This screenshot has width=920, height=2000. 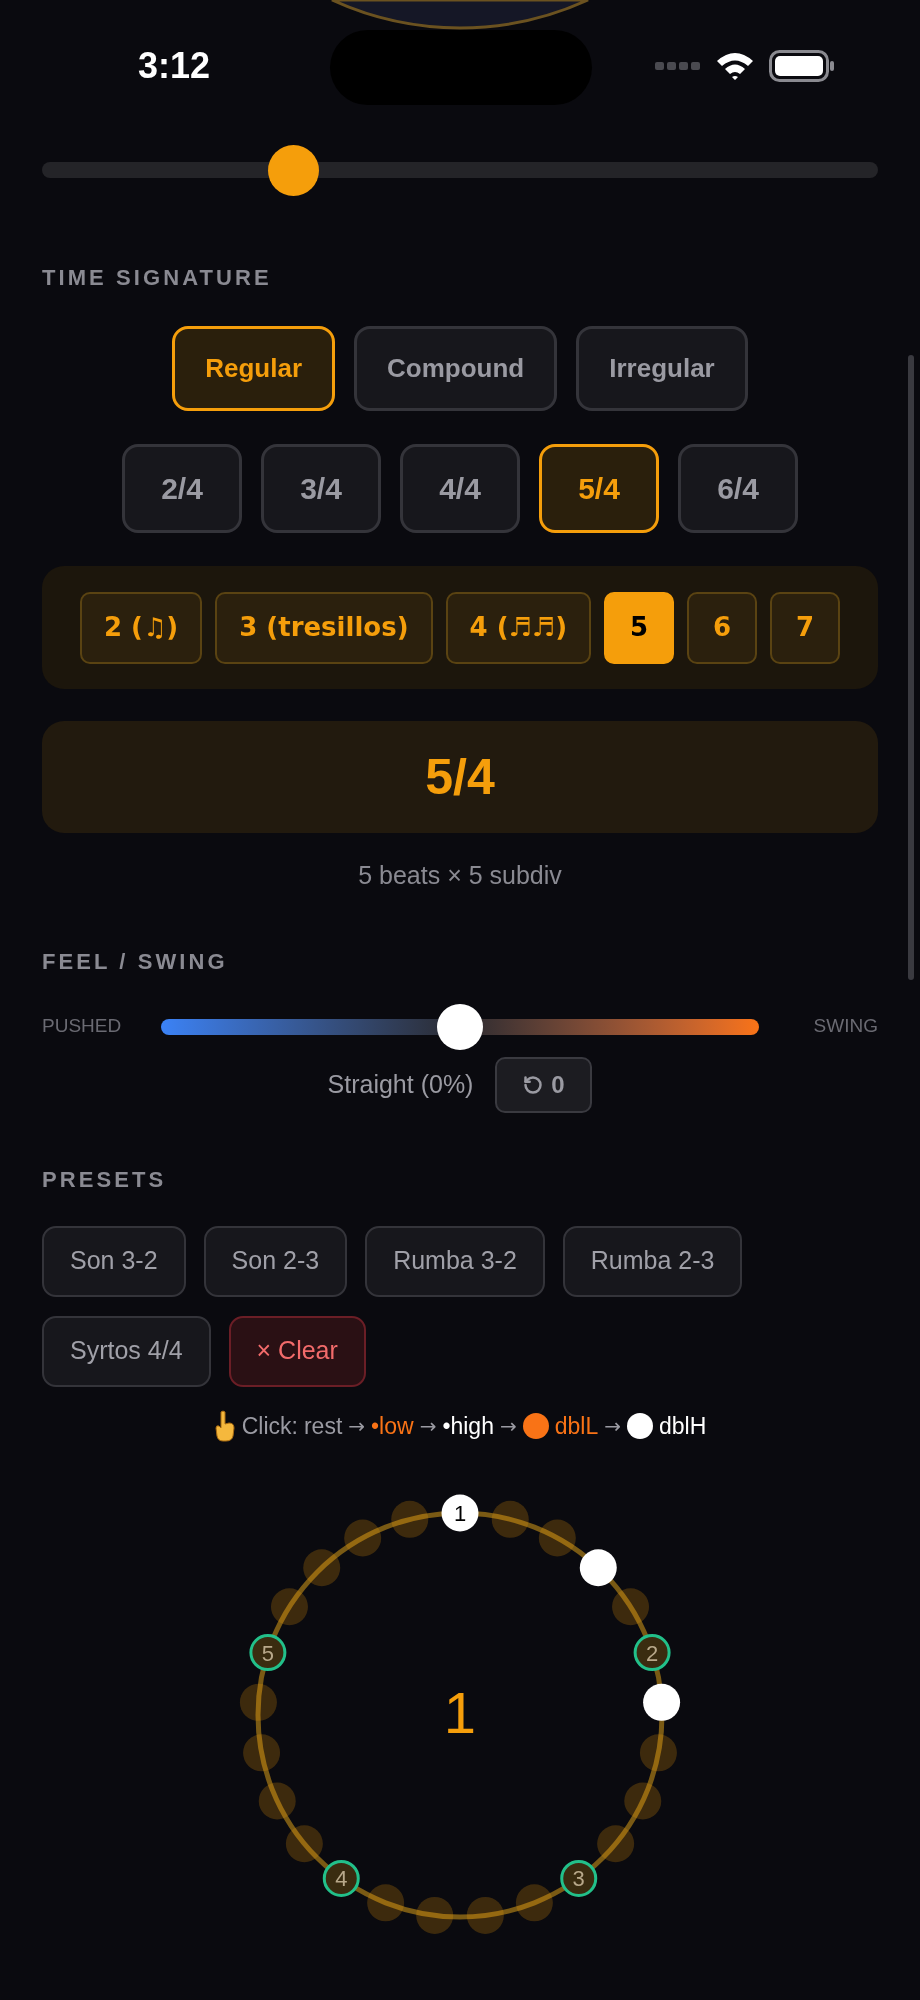 I want to click on signature-display: 5/4, so click(x=460, y=777).